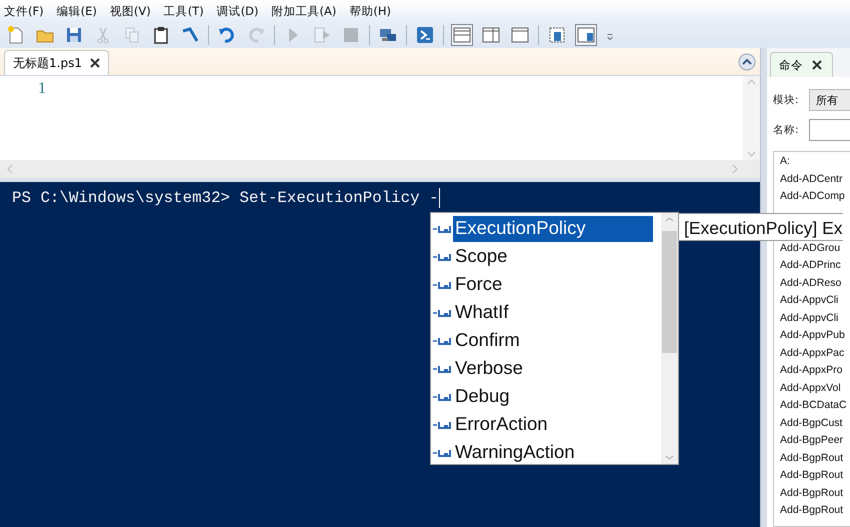  I want to click on command-item: A:, so click(785, 161).